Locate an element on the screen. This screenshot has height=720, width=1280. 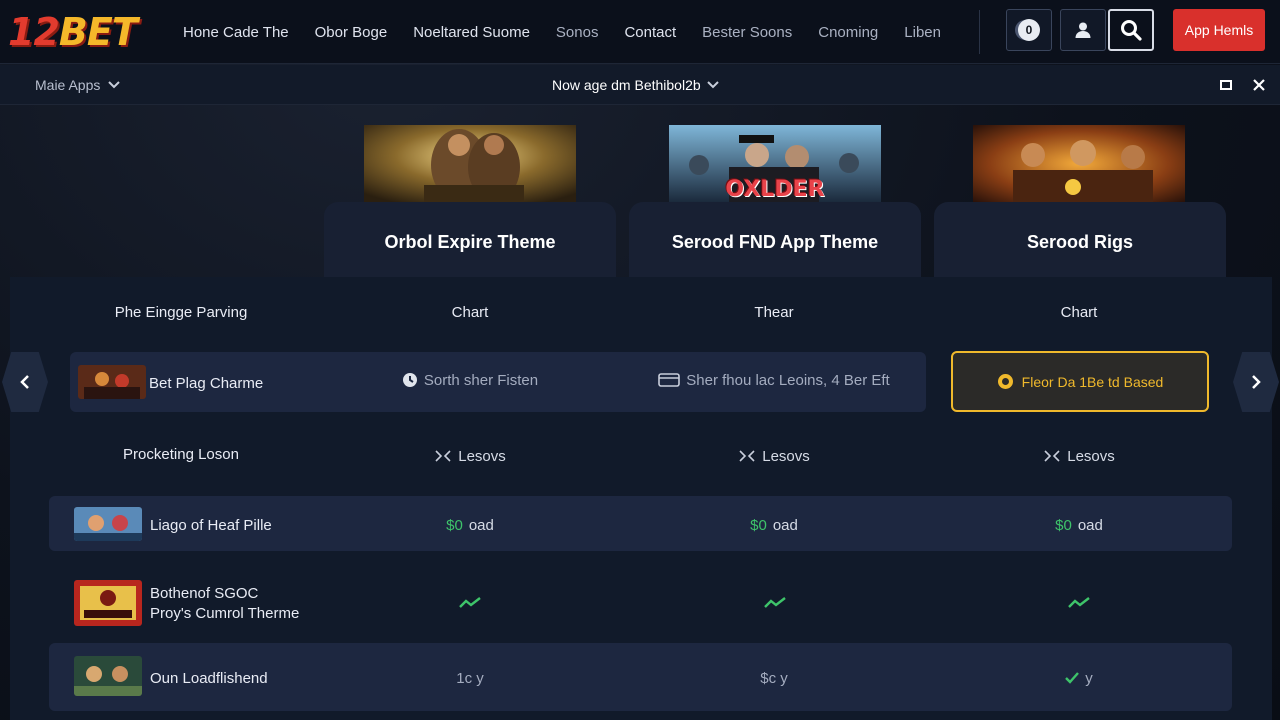
apps-dropdown: Maie Apps is located at coordinates (78, 85).